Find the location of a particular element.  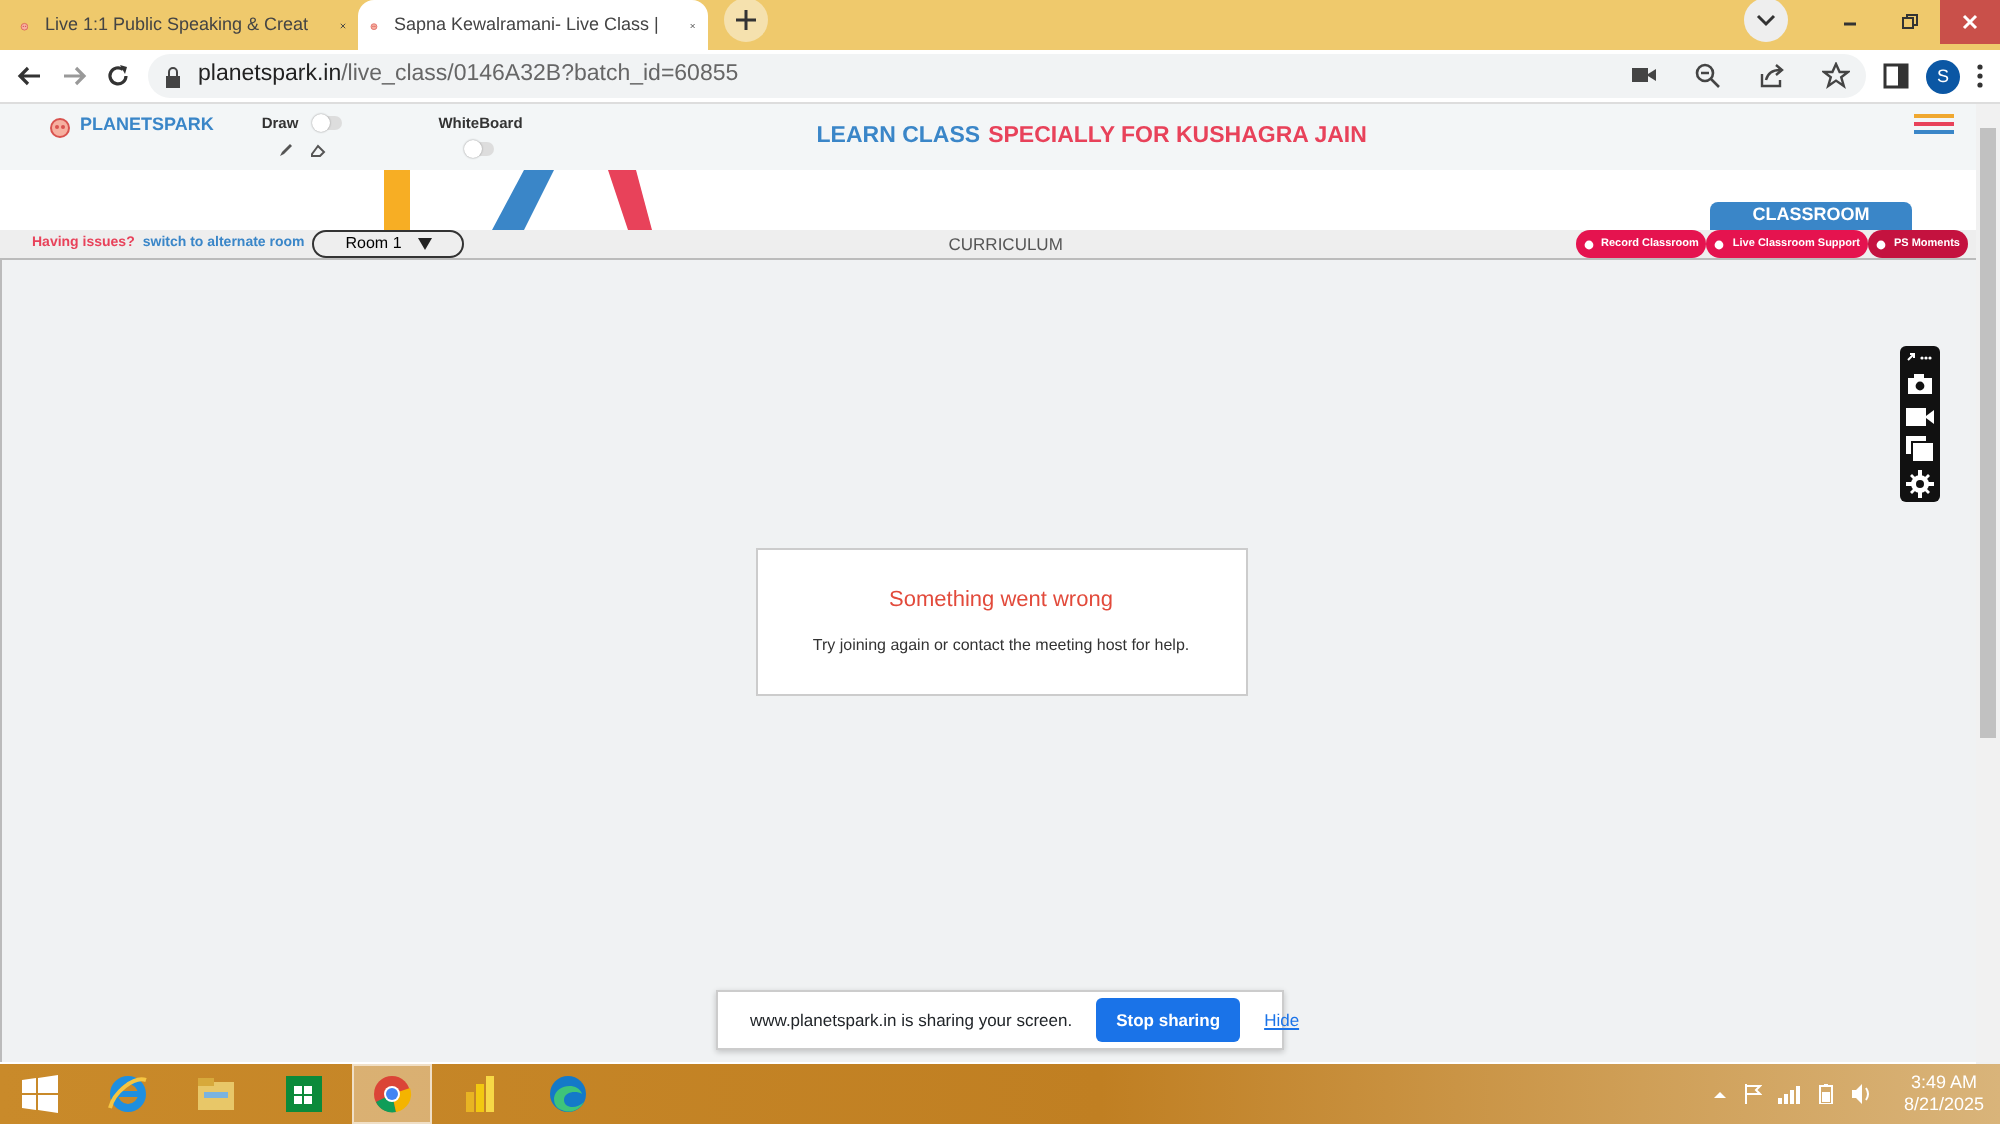

error-title: Something went wrong is located at coordinates (1001, 601).